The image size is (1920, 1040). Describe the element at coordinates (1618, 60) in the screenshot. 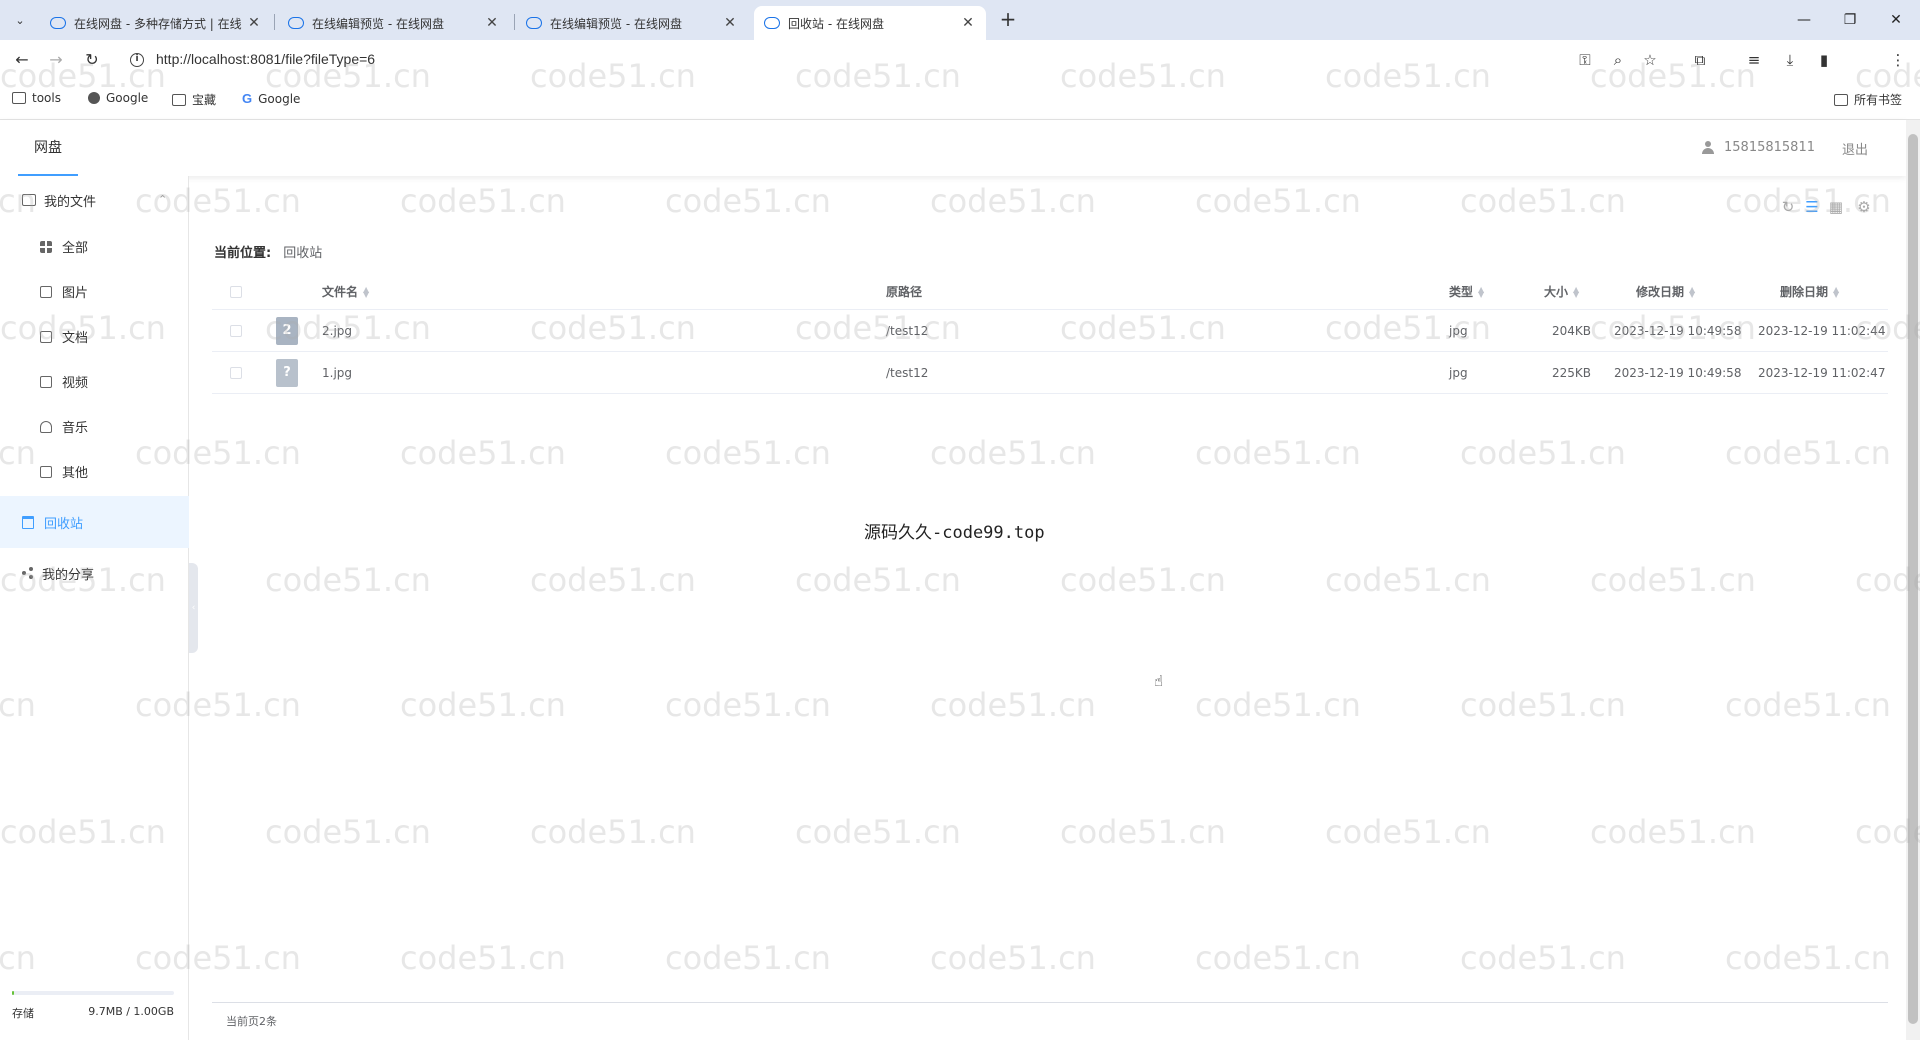

I see `zoom-icon: ⌕` at that location.